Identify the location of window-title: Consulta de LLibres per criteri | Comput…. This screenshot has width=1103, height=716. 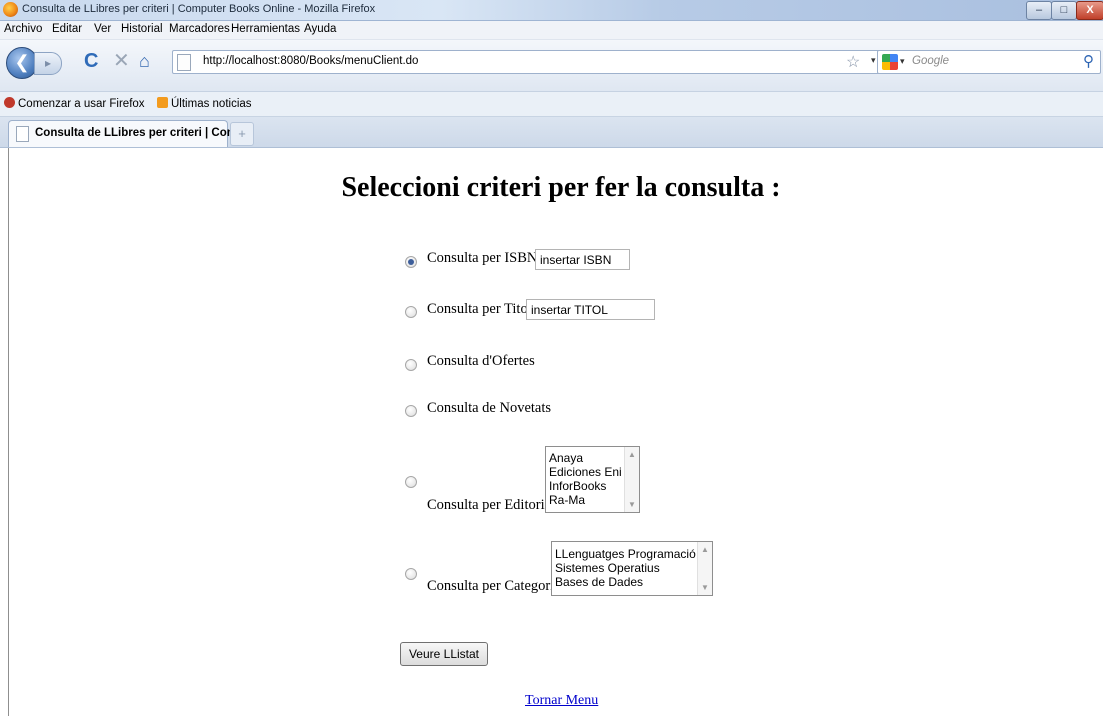
(199, 9).